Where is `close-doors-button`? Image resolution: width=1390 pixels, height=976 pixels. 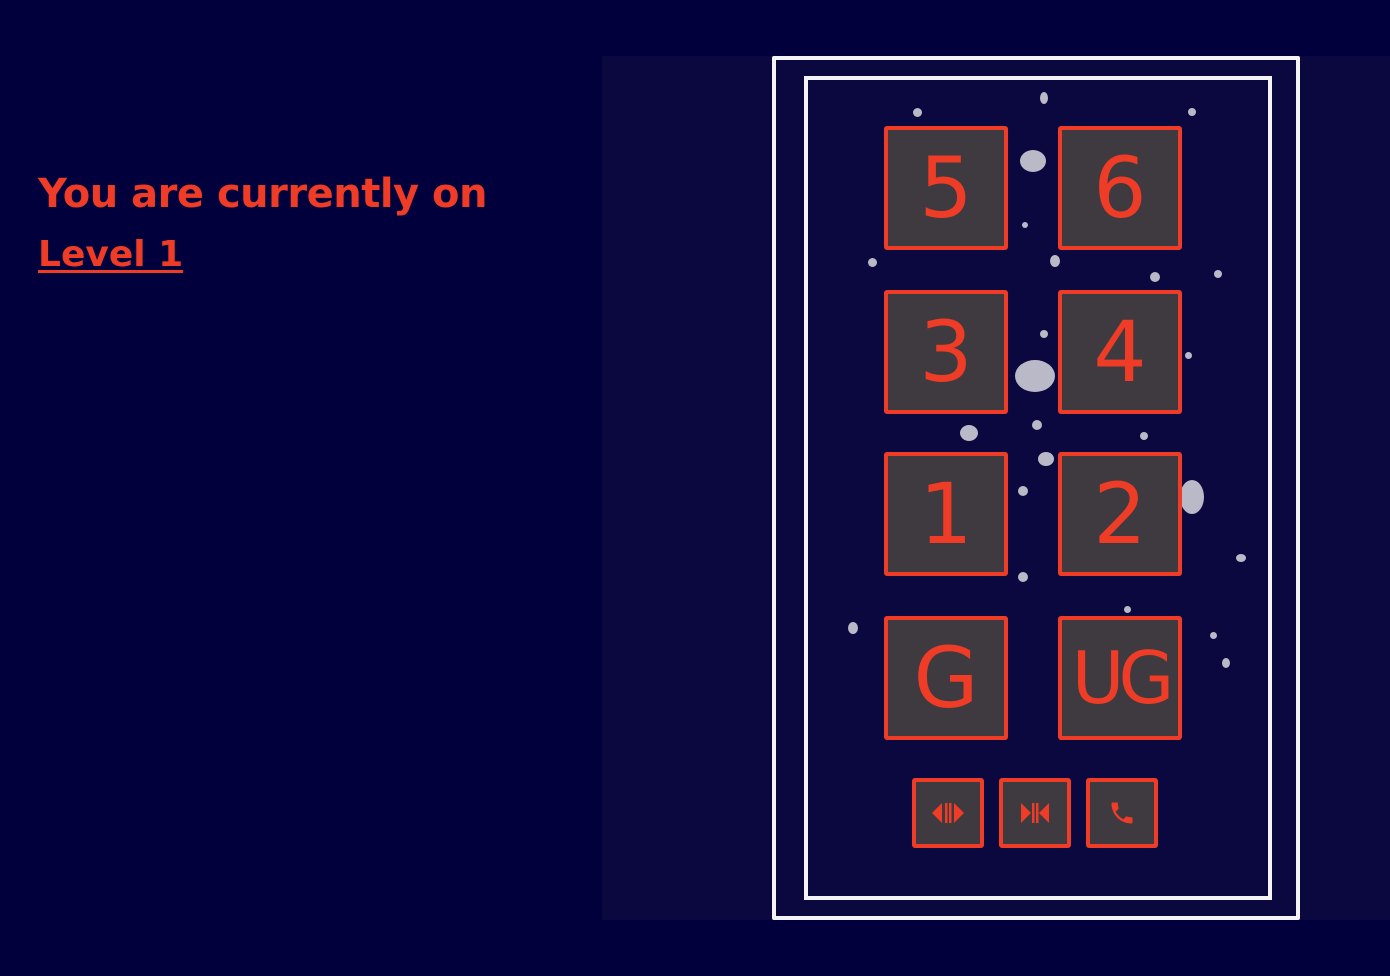 close-doors-button is located at coordinates (1035, 813).